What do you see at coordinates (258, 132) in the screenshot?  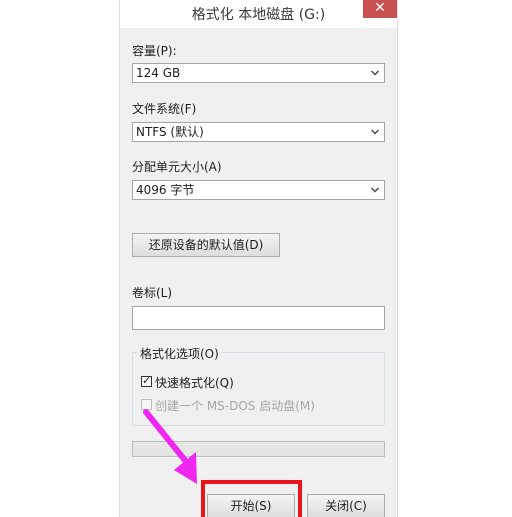 I see `filesystem-select: NTFS (默认)` at bounding box center [258, 132].